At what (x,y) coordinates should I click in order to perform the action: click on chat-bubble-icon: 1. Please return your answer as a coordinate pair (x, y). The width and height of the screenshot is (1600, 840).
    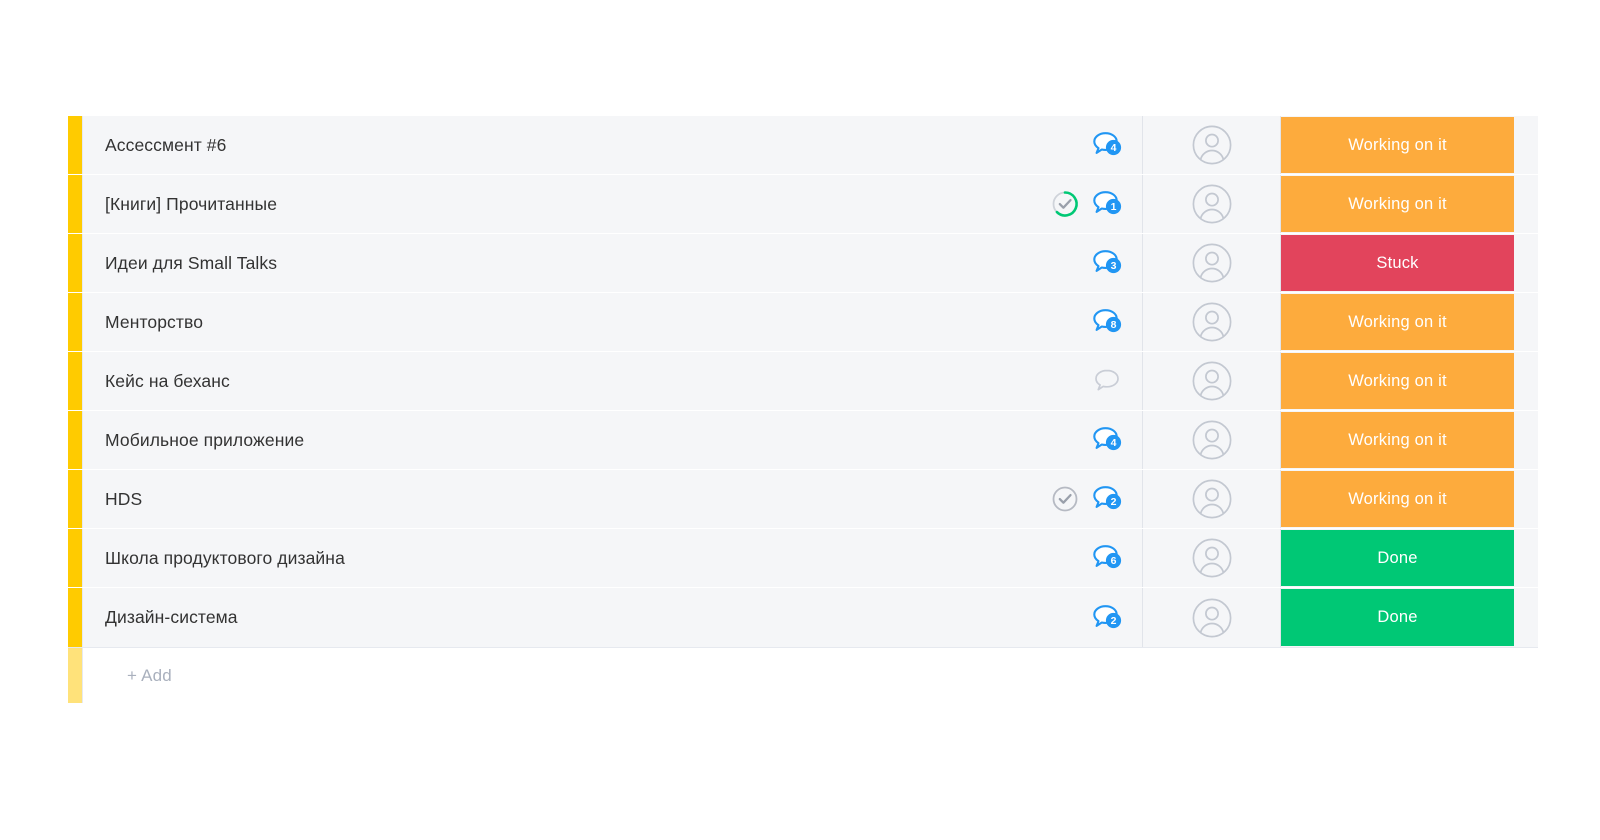
    Looking at the image, I should click on (1107, 204).